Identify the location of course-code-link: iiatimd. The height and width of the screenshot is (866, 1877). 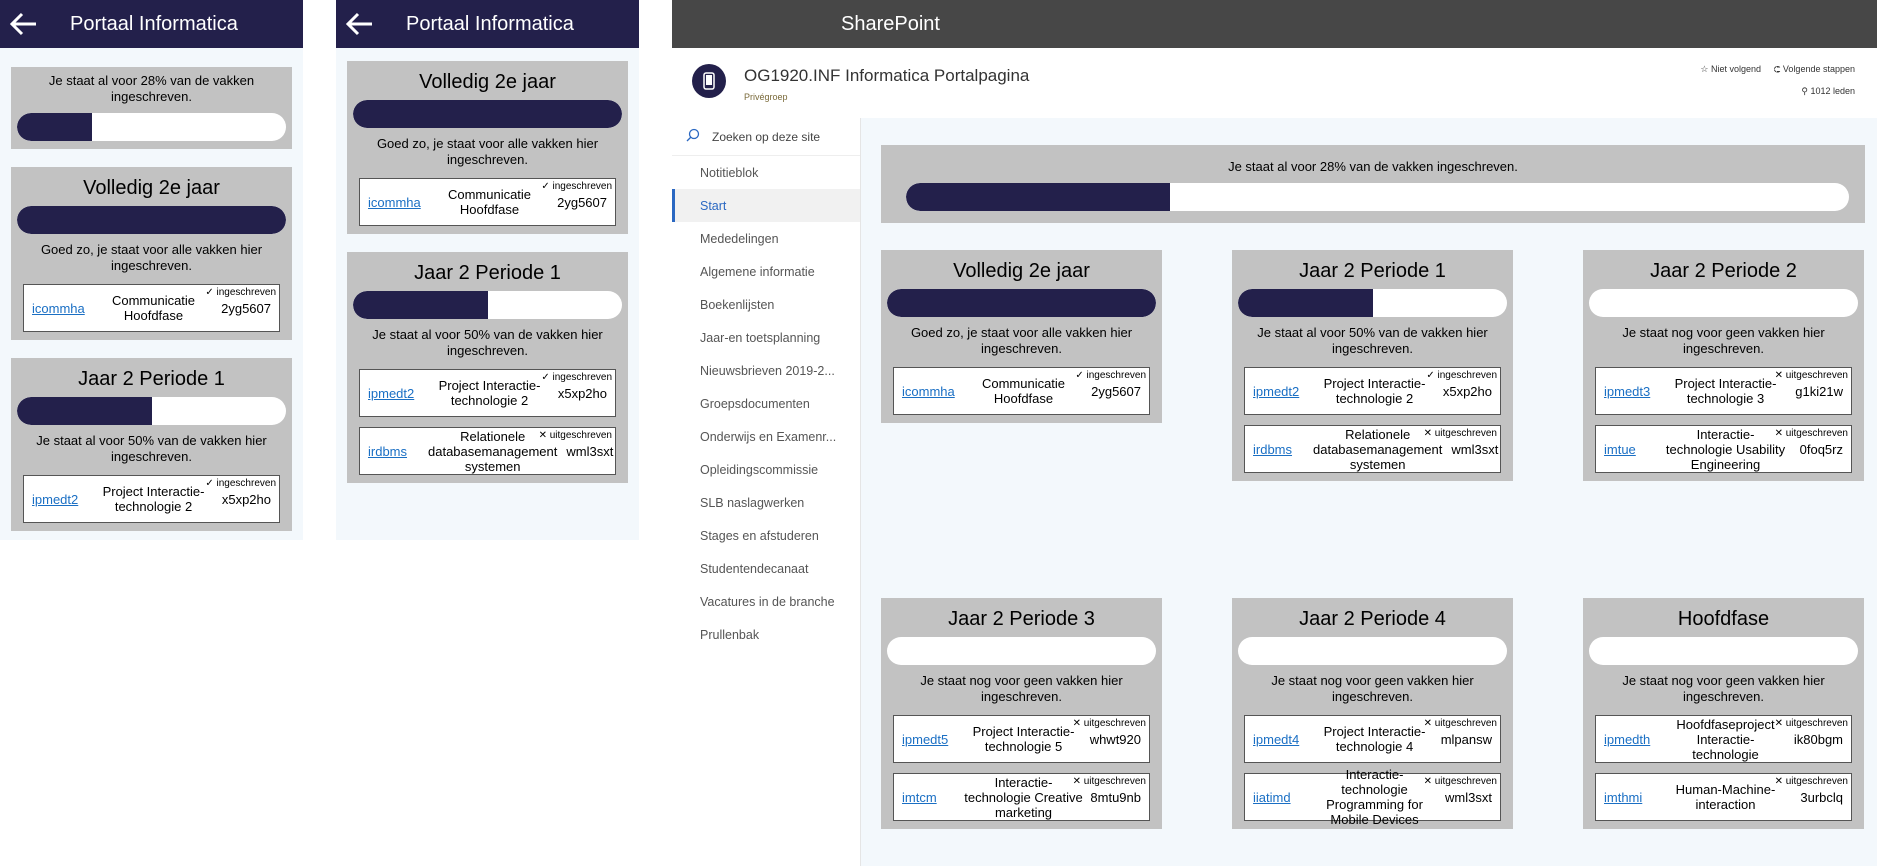
(1278, 797).